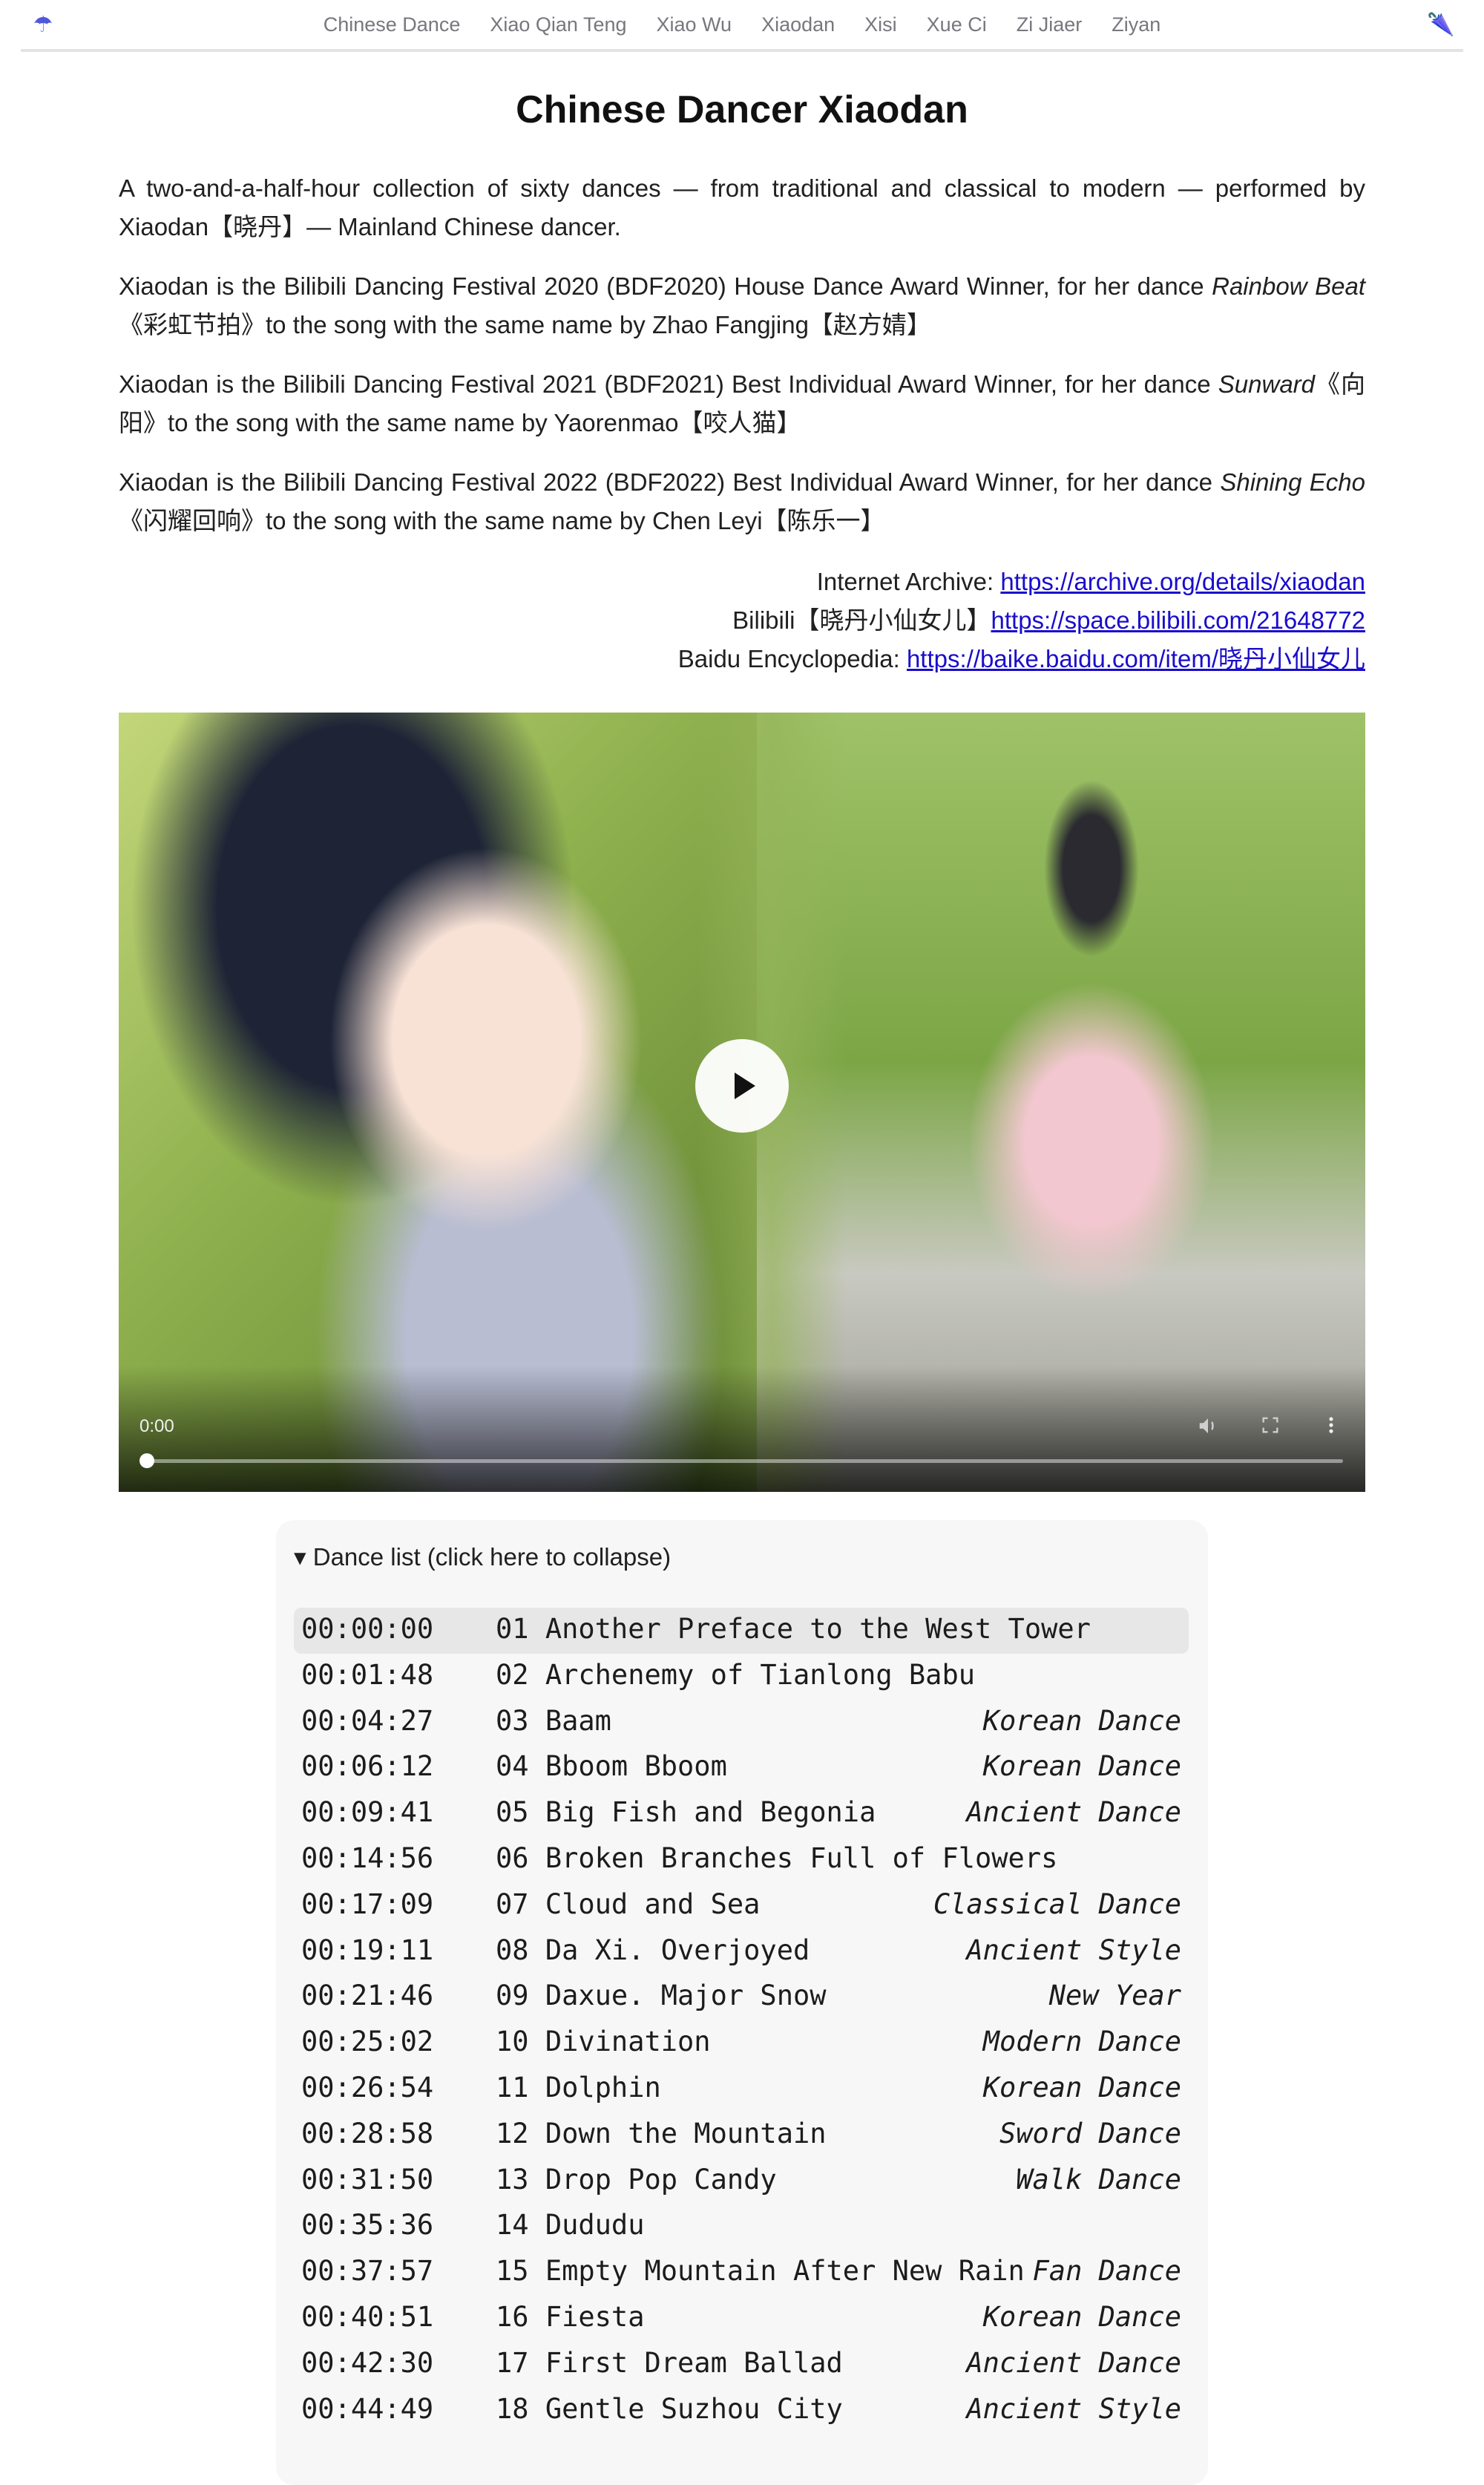 This screenshot has height=2485, width=1484. What do you see at coordinates (1136, 24) in the screenshot?
I see `nav-link-ziyan: Ziyan` at bounding box center [1136, 24].